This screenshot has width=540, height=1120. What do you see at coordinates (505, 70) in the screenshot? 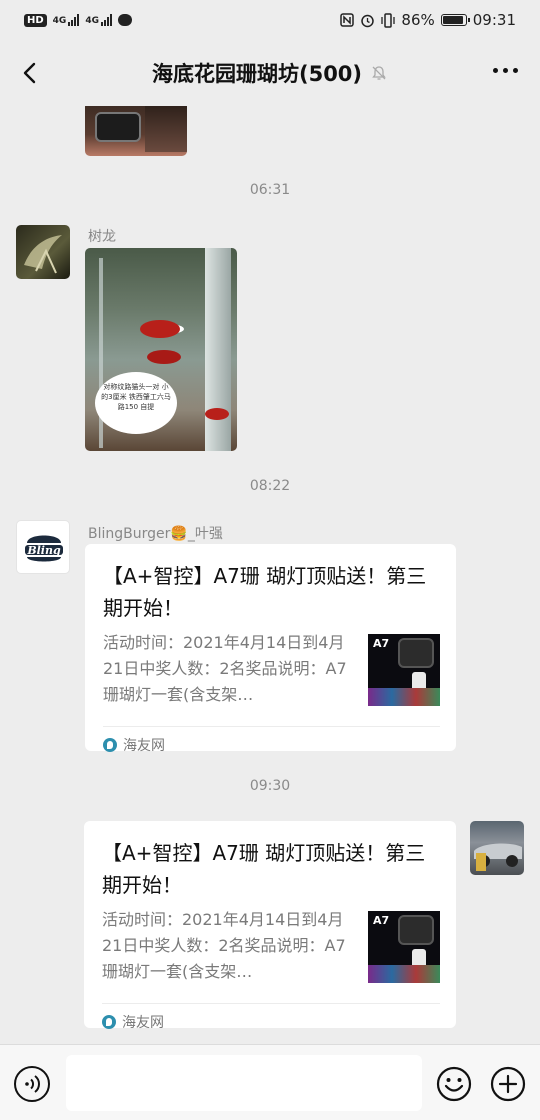
I see `more-horizontal-icon` at bounding box center [505, 70].